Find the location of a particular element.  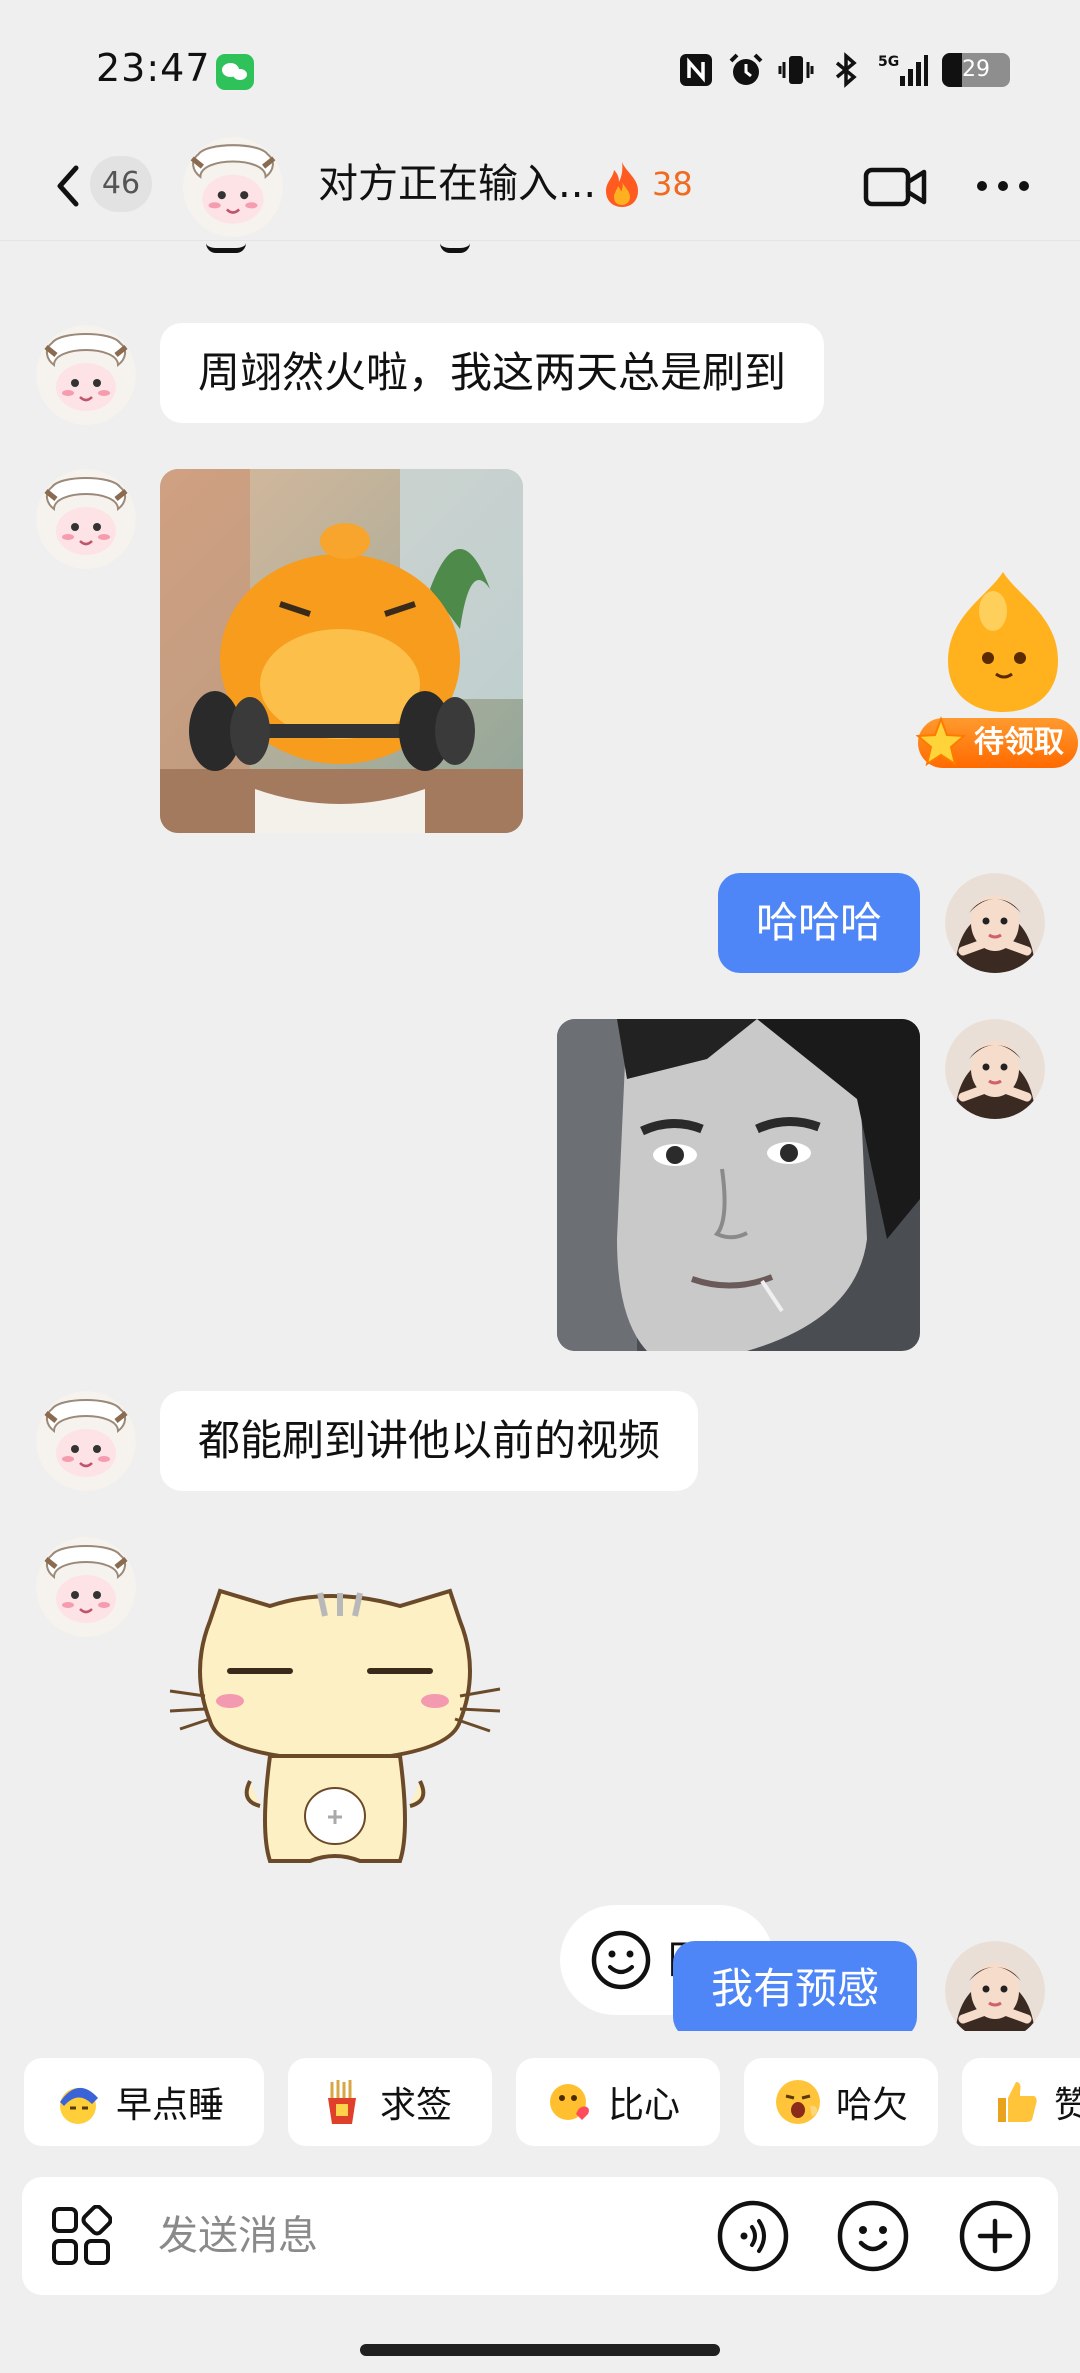

wechat-notification-icon is located at coordinates (235, 72).